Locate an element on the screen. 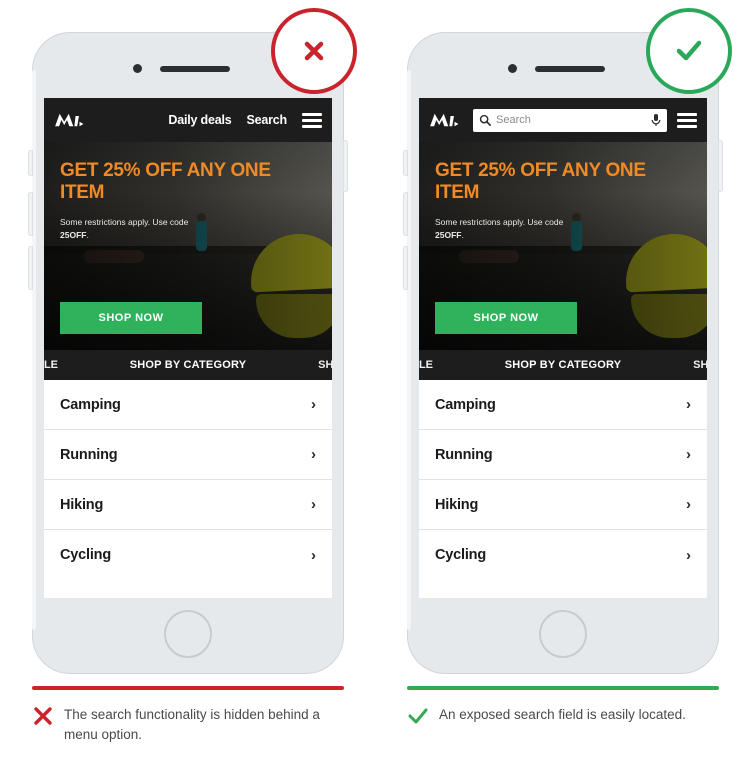  magnifier-icon is located at coordinates (485, 120).